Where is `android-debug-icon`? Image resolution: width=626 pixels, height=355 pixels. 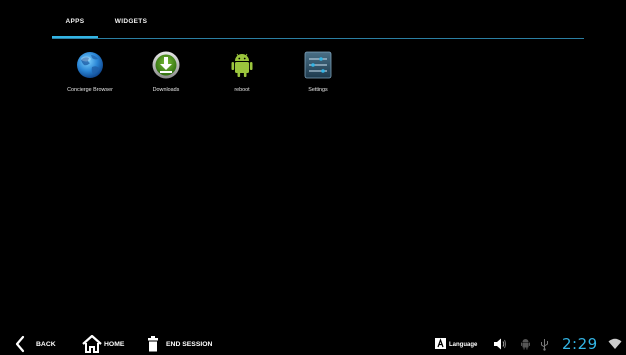 android-debug-icon is located at coordinates (525, 344).